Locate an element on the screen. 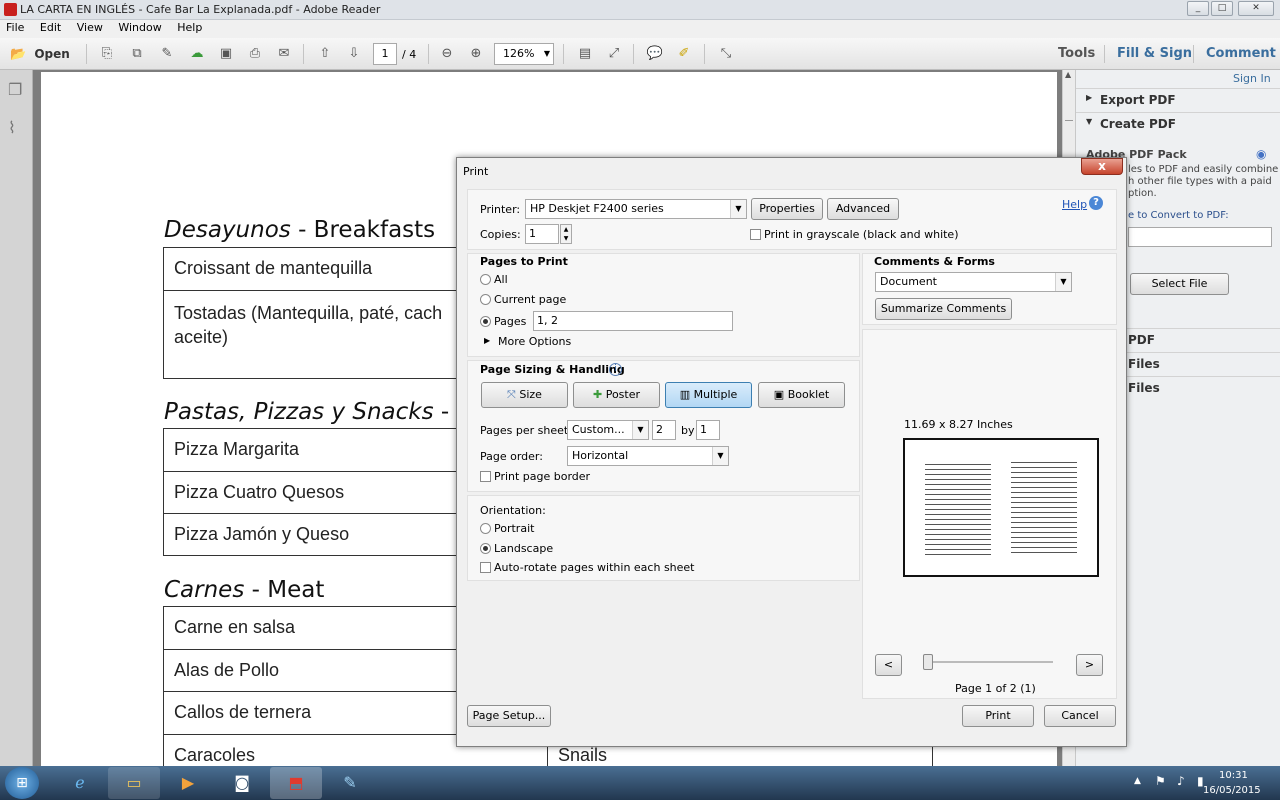  open-button: 📂 Open is located at coordinates (40, 54).